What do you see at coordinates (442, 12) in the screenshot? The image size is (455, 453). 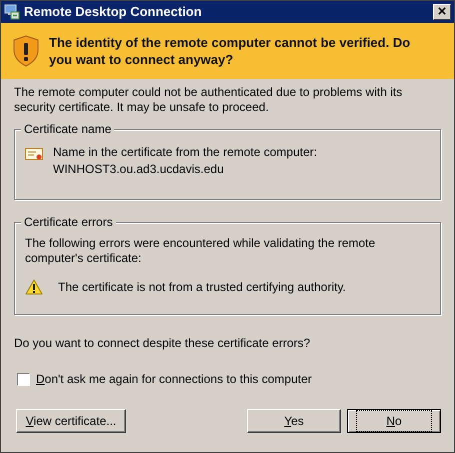 I see `close-button: ×` at bounding box center [442, 12].